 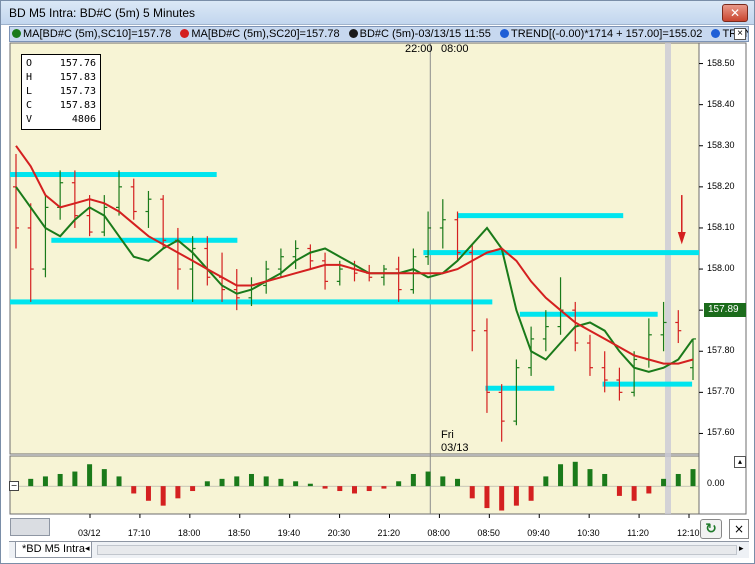 I want to click on close-pane-button: ×, so click(x=739, y=529).